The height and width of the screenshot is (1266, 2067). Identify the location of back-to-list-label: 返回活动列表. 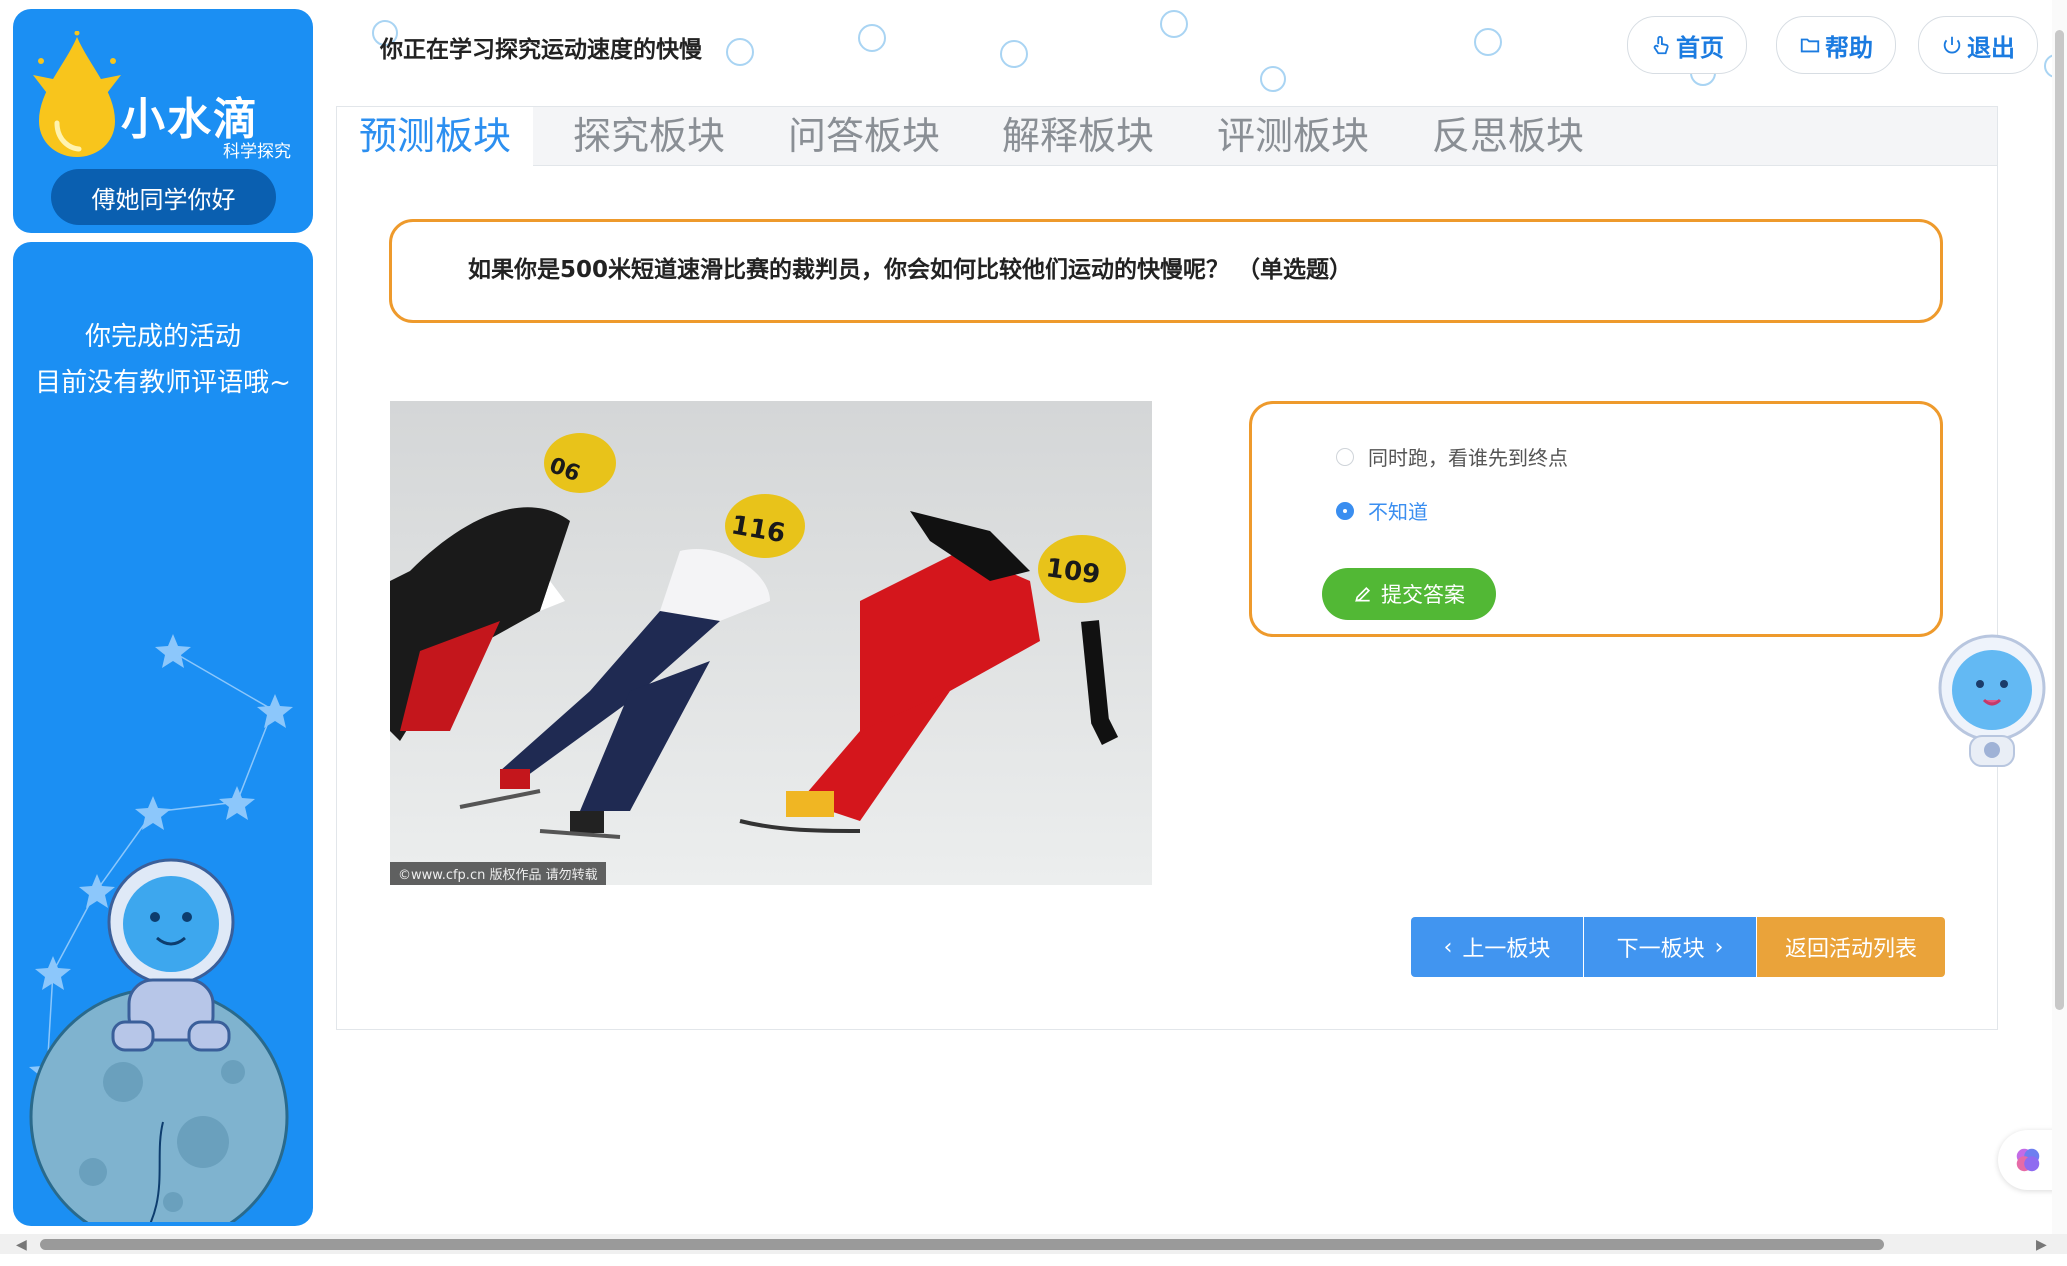
(1850, 949).